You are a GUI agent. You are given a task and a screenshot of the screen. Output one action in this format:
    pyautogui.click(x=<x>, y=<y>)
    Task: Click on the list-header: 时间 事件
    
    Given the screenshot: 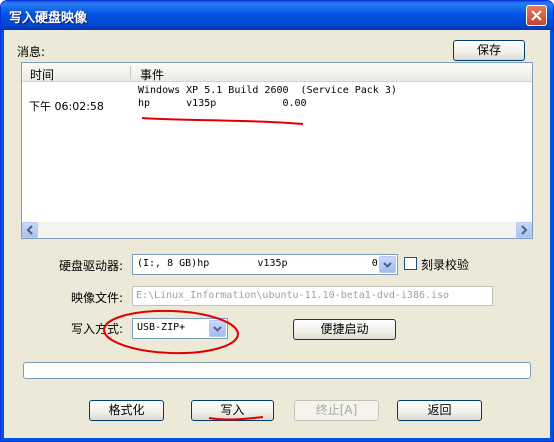 What is the action you would take?
    pyautogui.click(x=277, y=72)
    